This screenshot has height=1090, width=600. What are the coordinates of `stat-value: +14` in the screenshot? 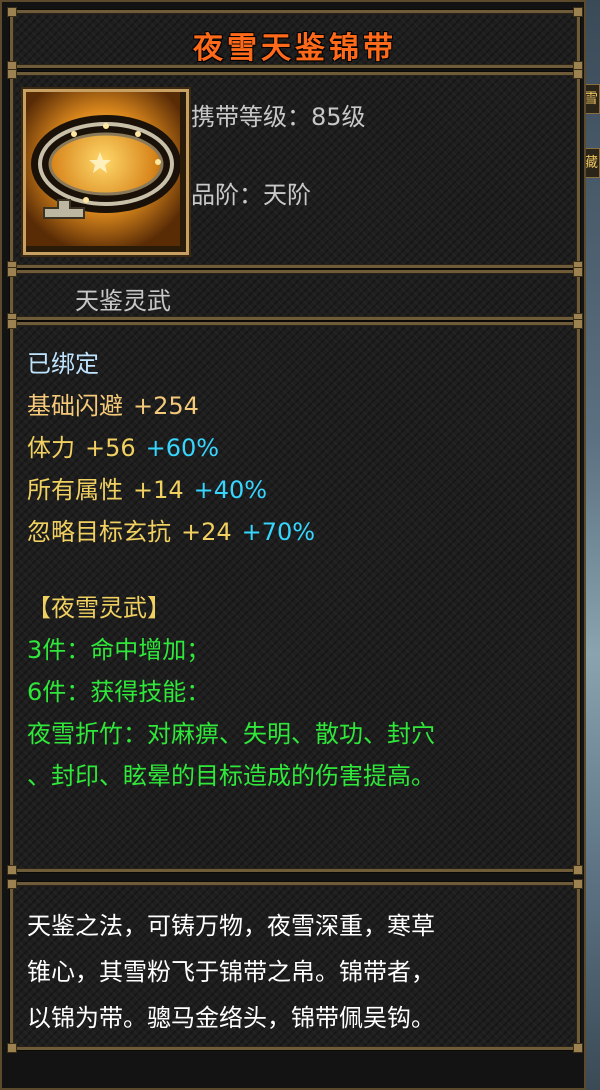 It's located at (158, 490).